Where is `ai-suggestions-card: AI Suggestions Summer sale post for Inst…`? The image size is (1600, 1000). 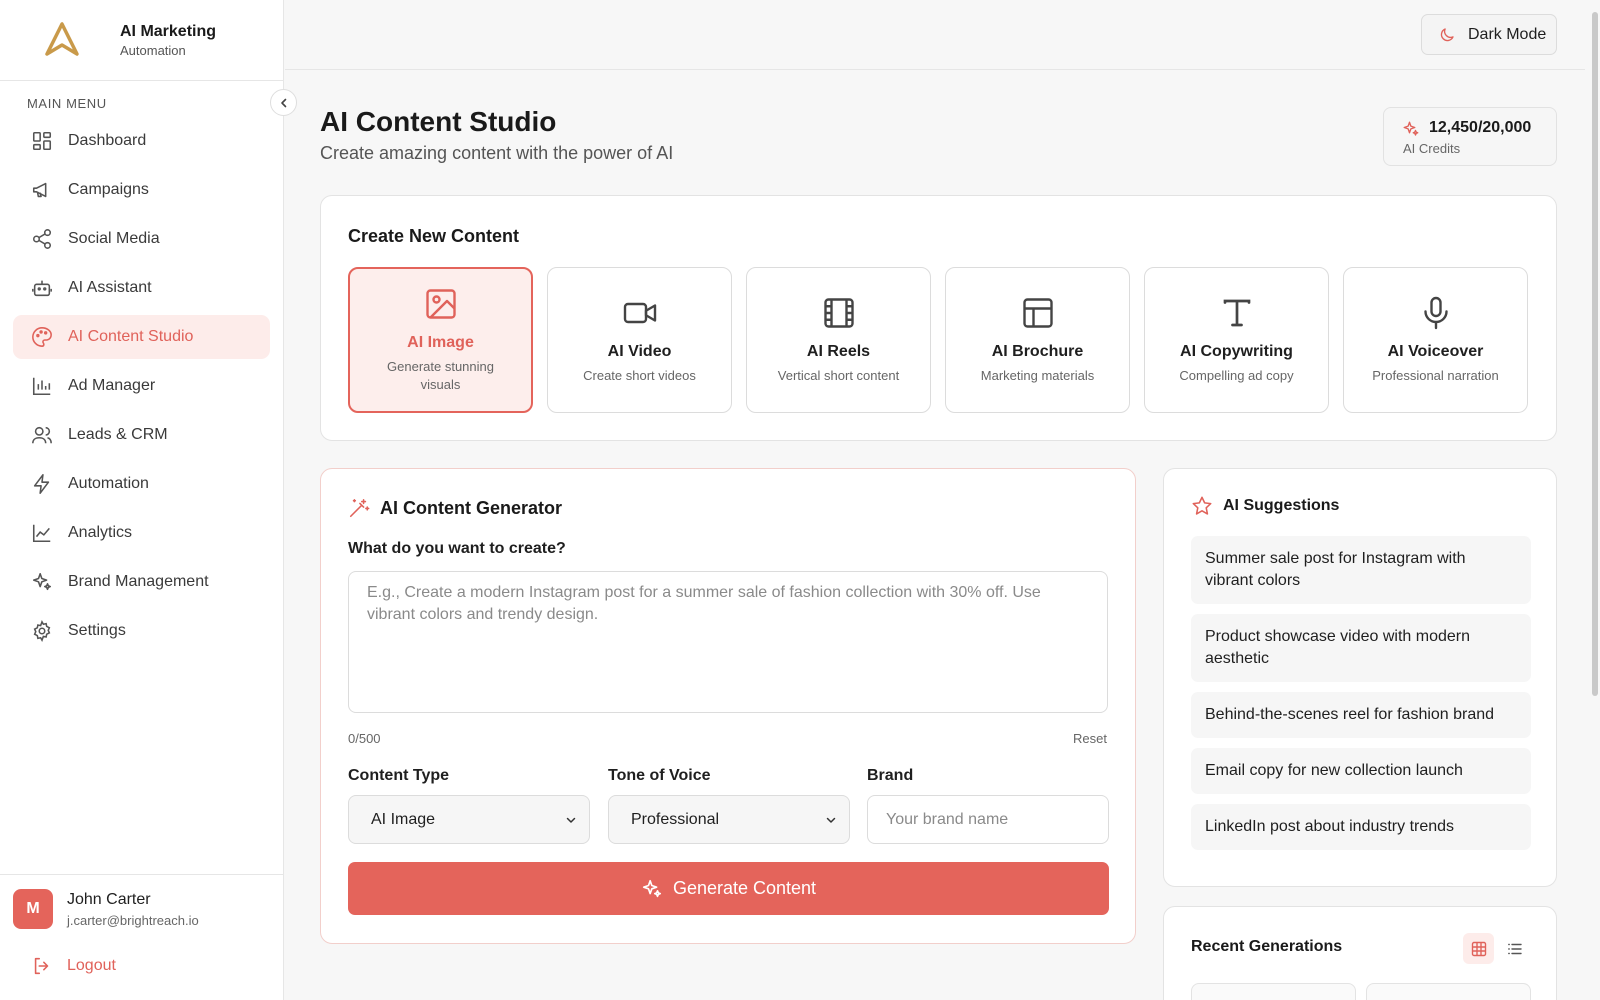 ai-suggestions-card: AI Suggestions Summer sale post for Inst… is located at coordinates (1360, 677).